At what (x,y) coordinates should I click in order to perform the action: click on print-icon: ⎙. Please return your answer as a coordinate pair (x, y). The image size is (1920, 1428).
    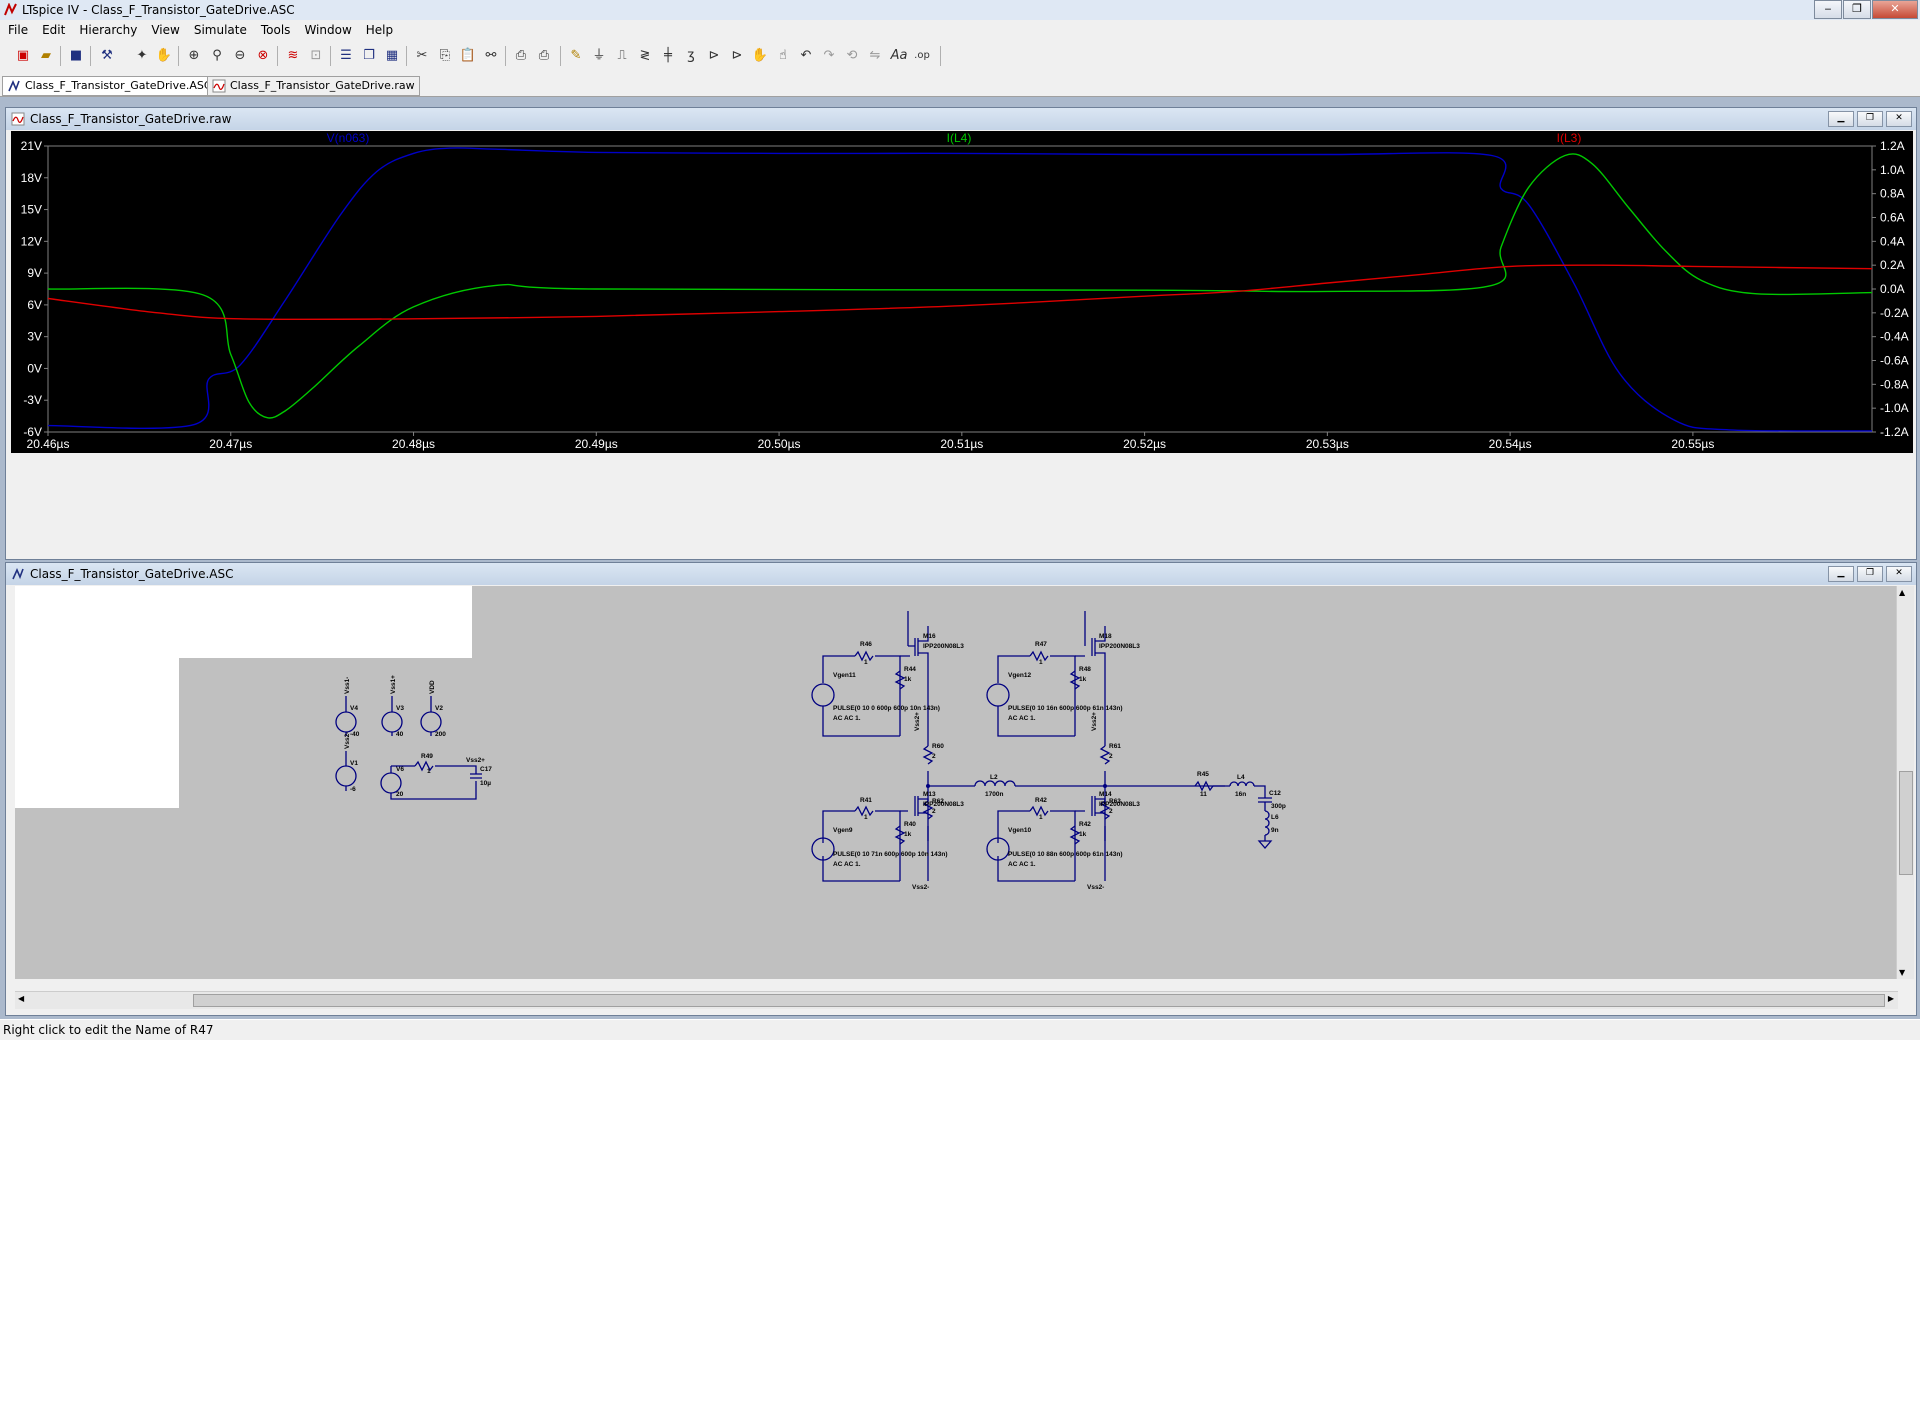
    Looking at the image, I should click on (544, 56).